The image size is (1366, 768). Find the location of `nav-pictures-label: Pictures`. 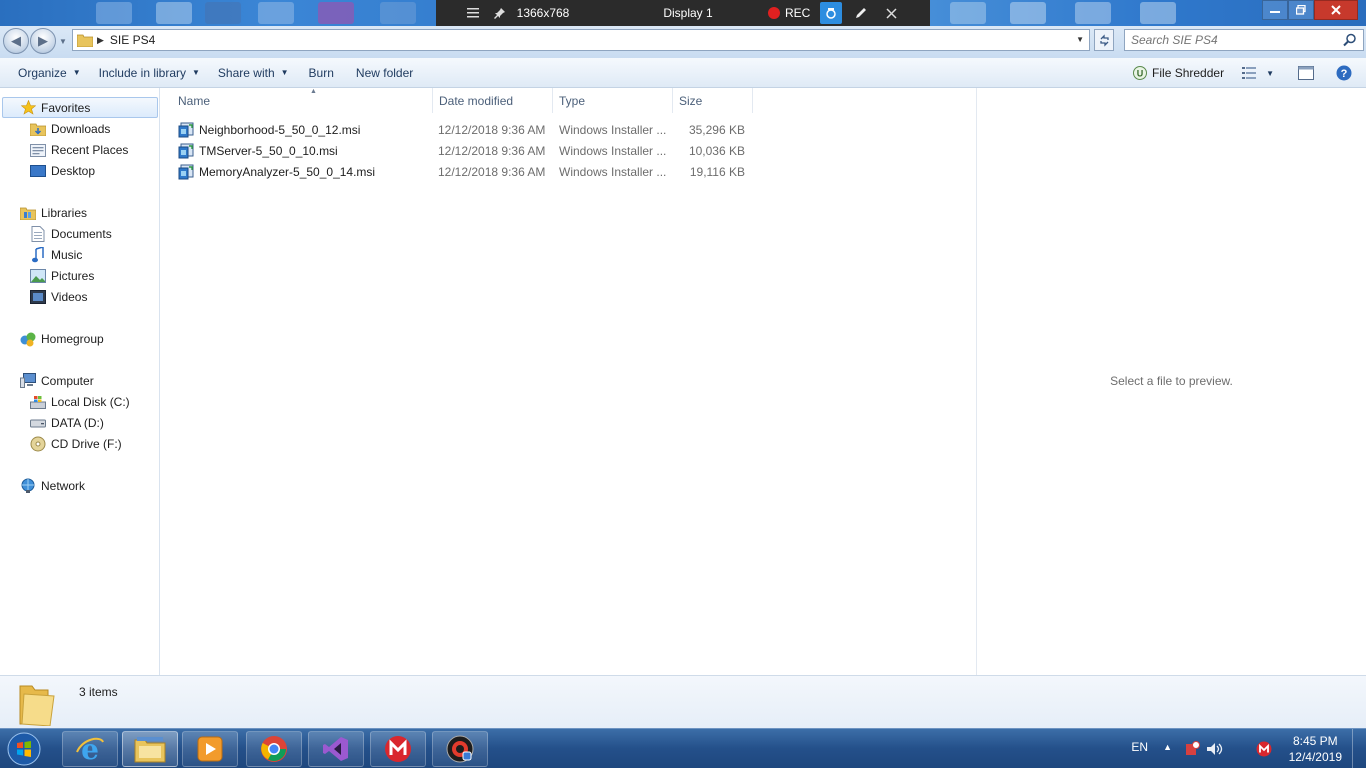

nav-pictures-label: Pictures is located at coordinates (73, 275).